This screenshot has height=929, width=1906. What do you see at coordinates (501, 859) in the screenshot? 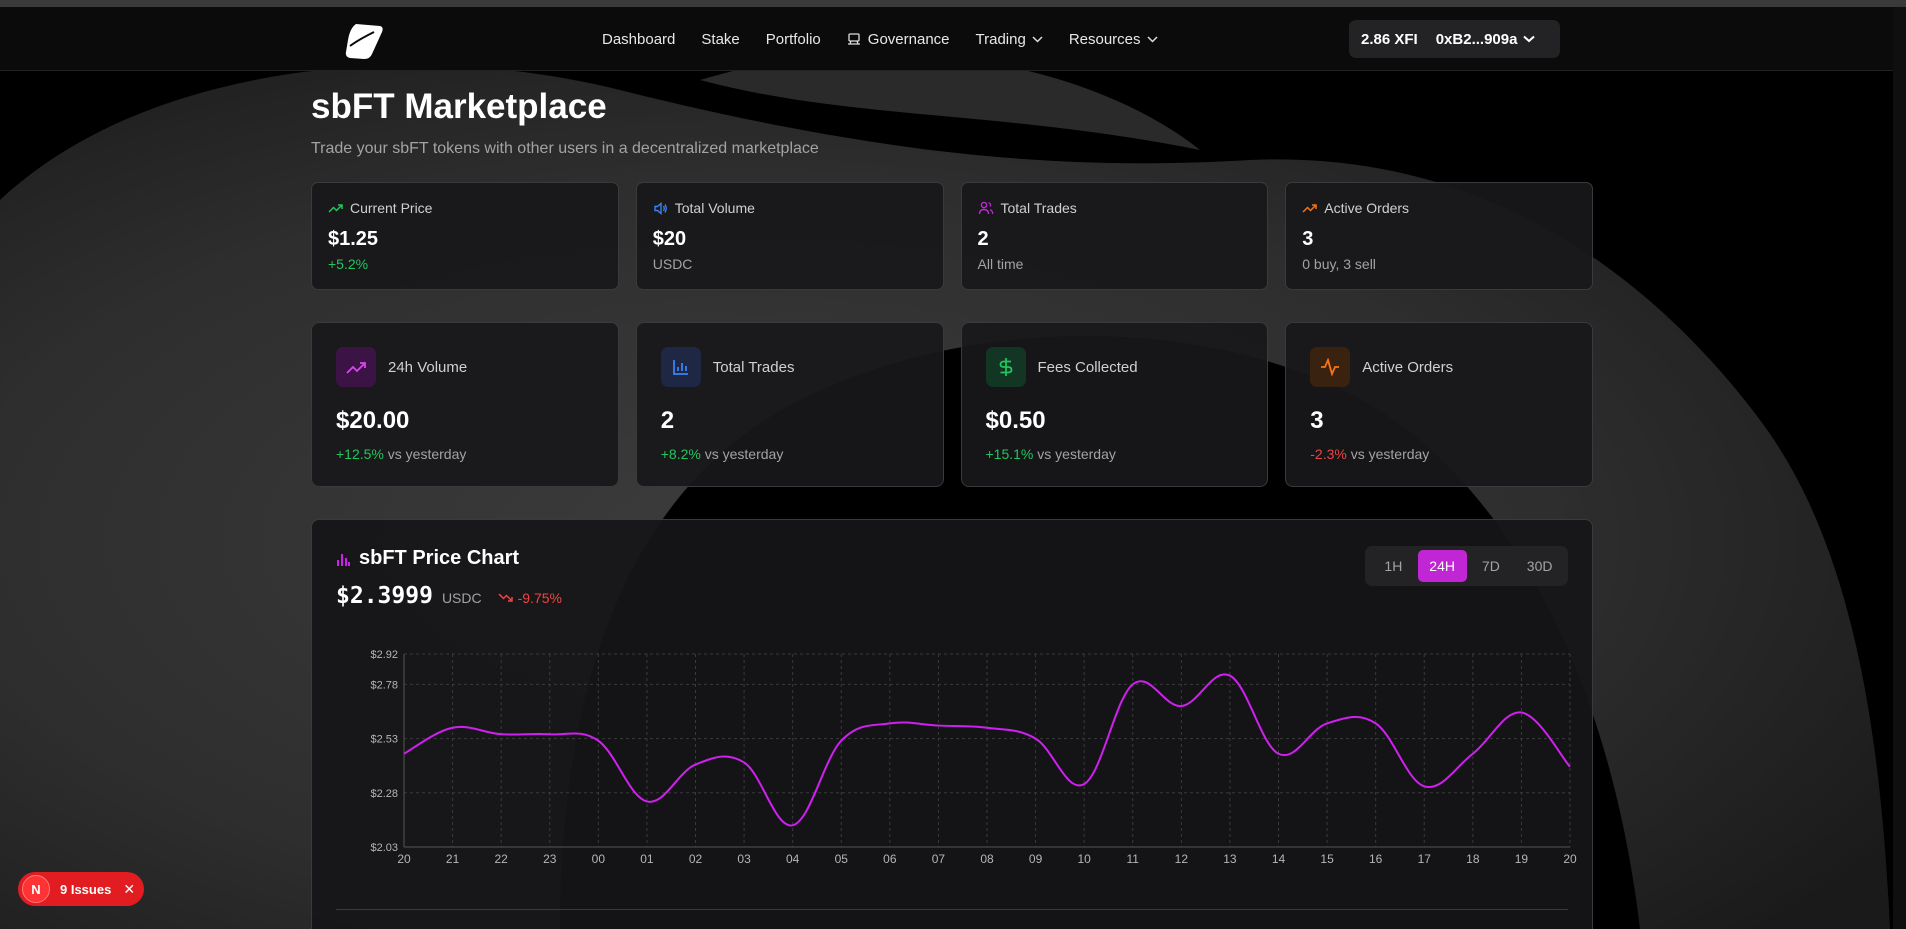
I see `x-tick-label: 22` at bounding box center [501, 859].